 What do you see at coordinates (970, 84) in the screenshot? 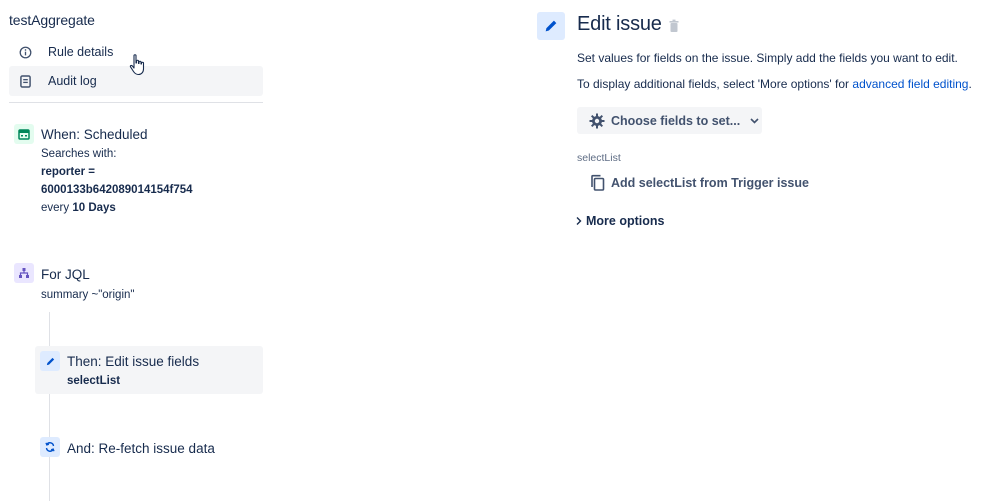
I see `advanced-hint-period: .` at bounding box center [970, 84].